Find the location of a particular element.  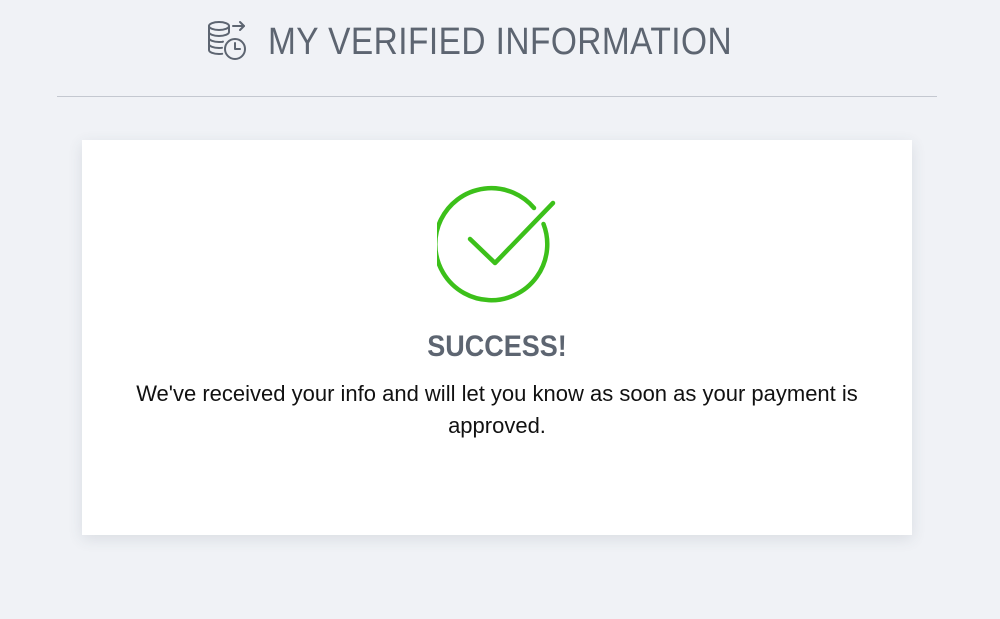

check-circle-icon is located at coordinates (497, 244).